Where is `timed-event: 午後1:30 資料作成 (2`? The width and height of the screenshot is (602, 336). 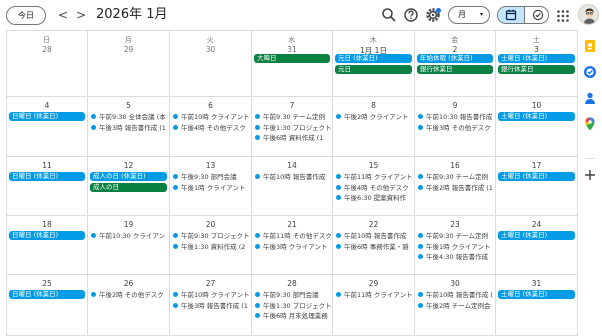
timed-event: 午後1:30 資料作成 (2 is located at coordinates (211, 247).